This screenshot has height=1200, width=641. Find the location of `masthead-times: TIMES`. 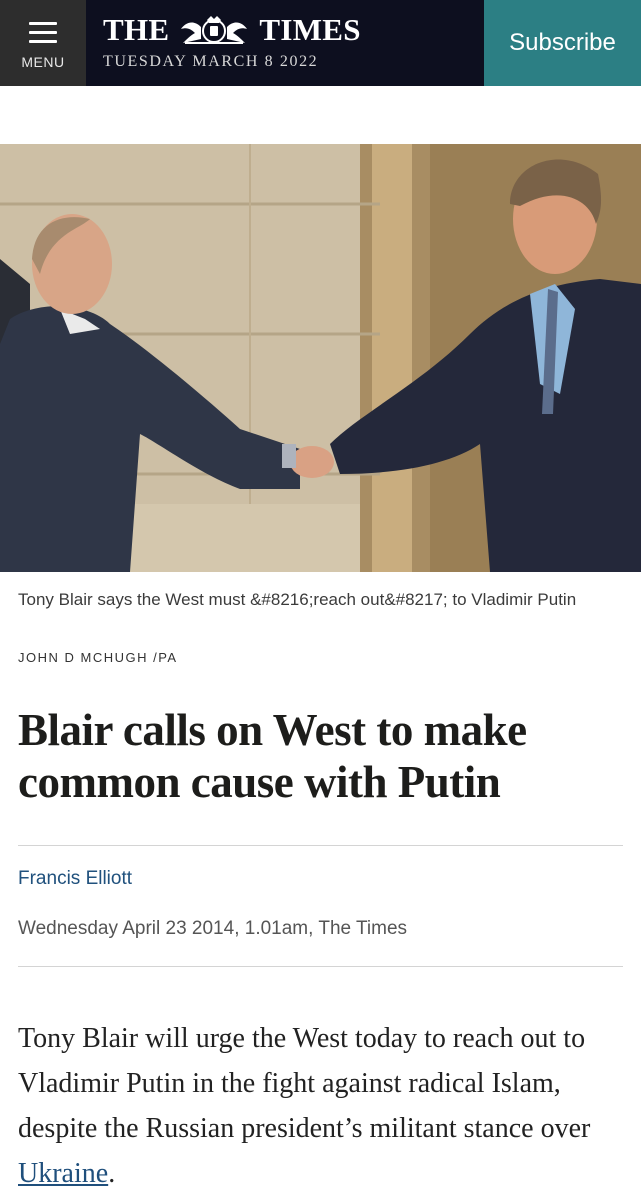

masthead-times: TIMES is located at coordinates (310, 29).